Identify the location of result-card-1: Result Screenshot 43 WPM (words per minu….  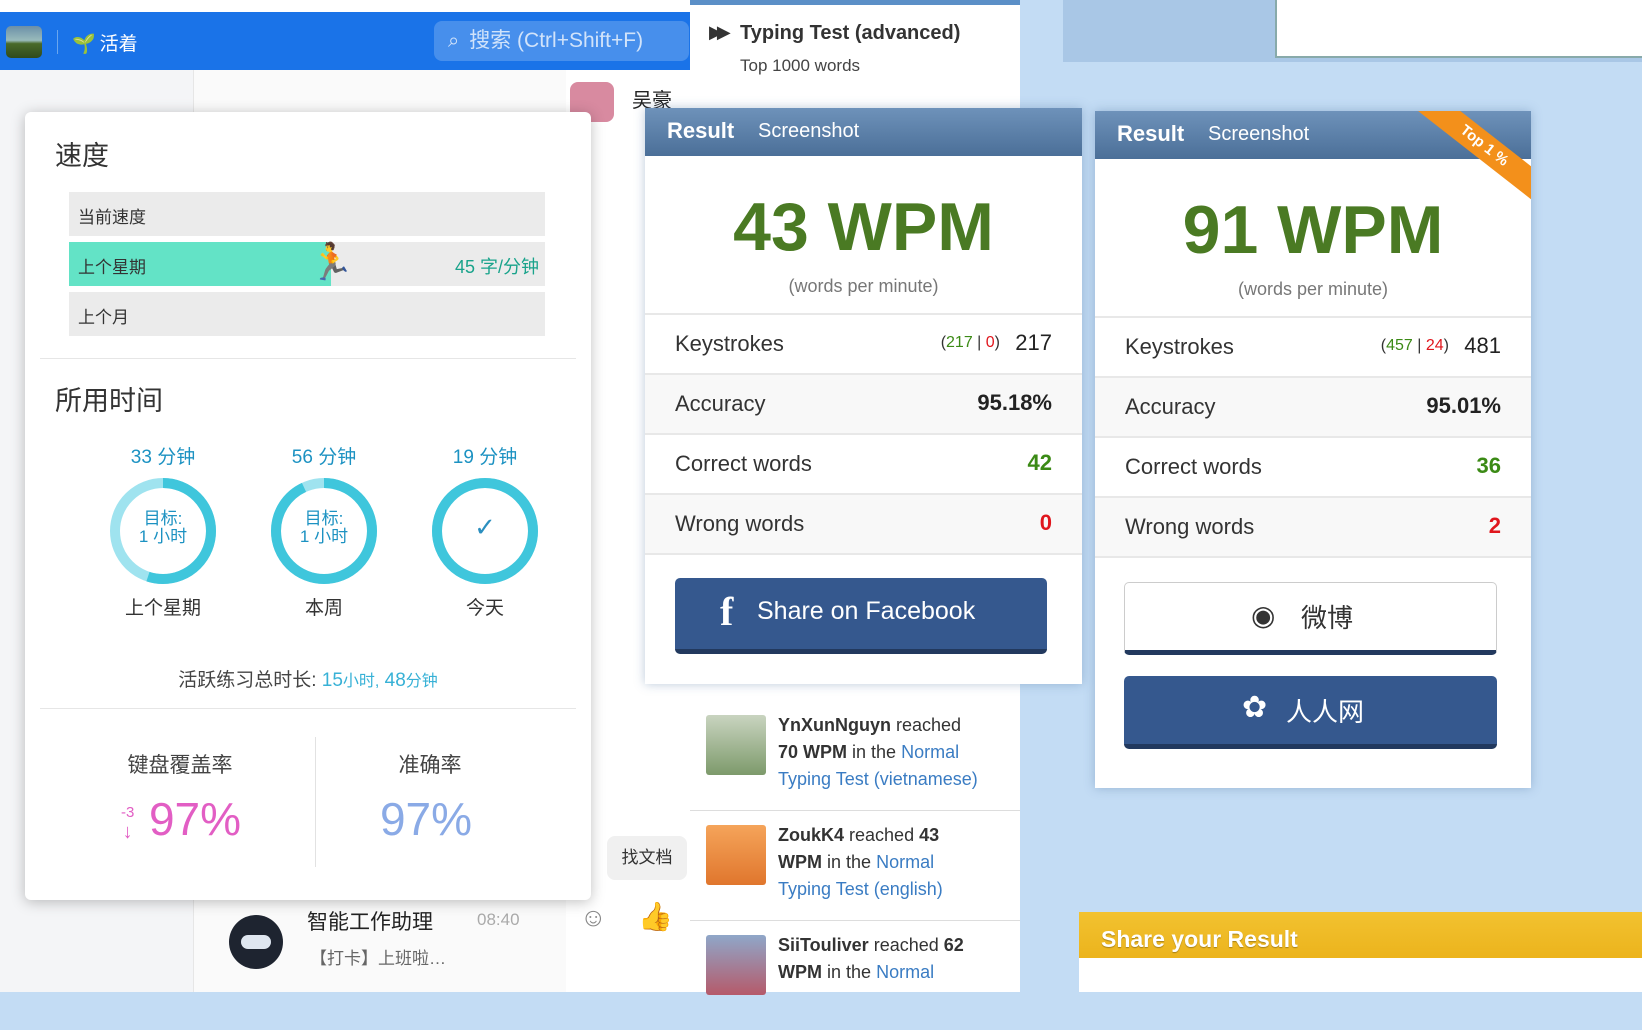
(863, 396).